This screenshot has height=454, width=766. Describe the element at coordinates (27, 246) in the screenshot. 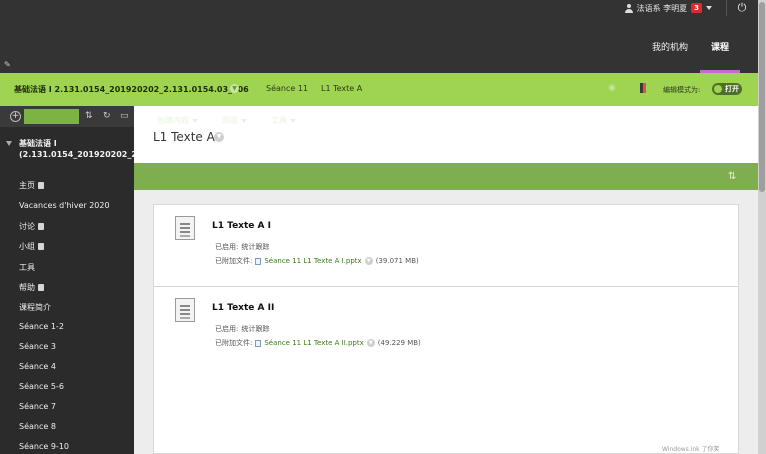

I see `sidebar-item-label: 小组` at that location.